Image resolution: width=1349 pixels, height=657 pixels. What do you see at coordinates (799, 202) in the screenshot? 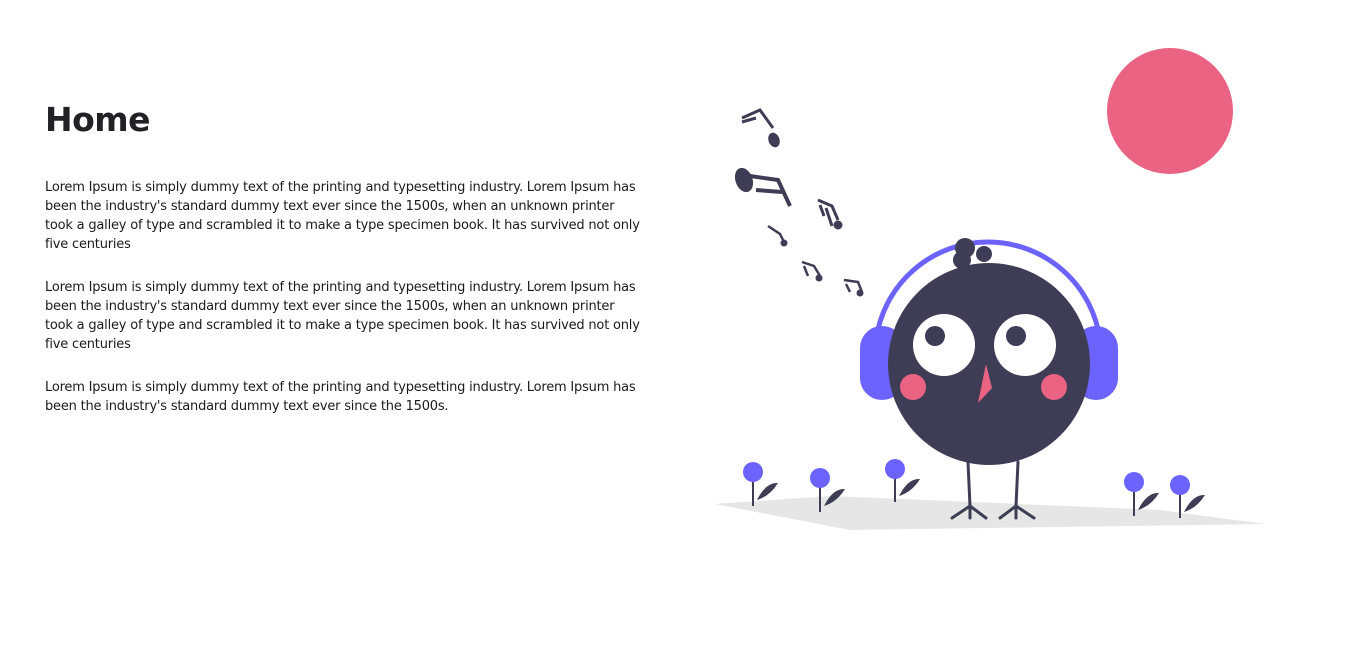
I see `music-notes-icon` at bounding box center [799, 202].